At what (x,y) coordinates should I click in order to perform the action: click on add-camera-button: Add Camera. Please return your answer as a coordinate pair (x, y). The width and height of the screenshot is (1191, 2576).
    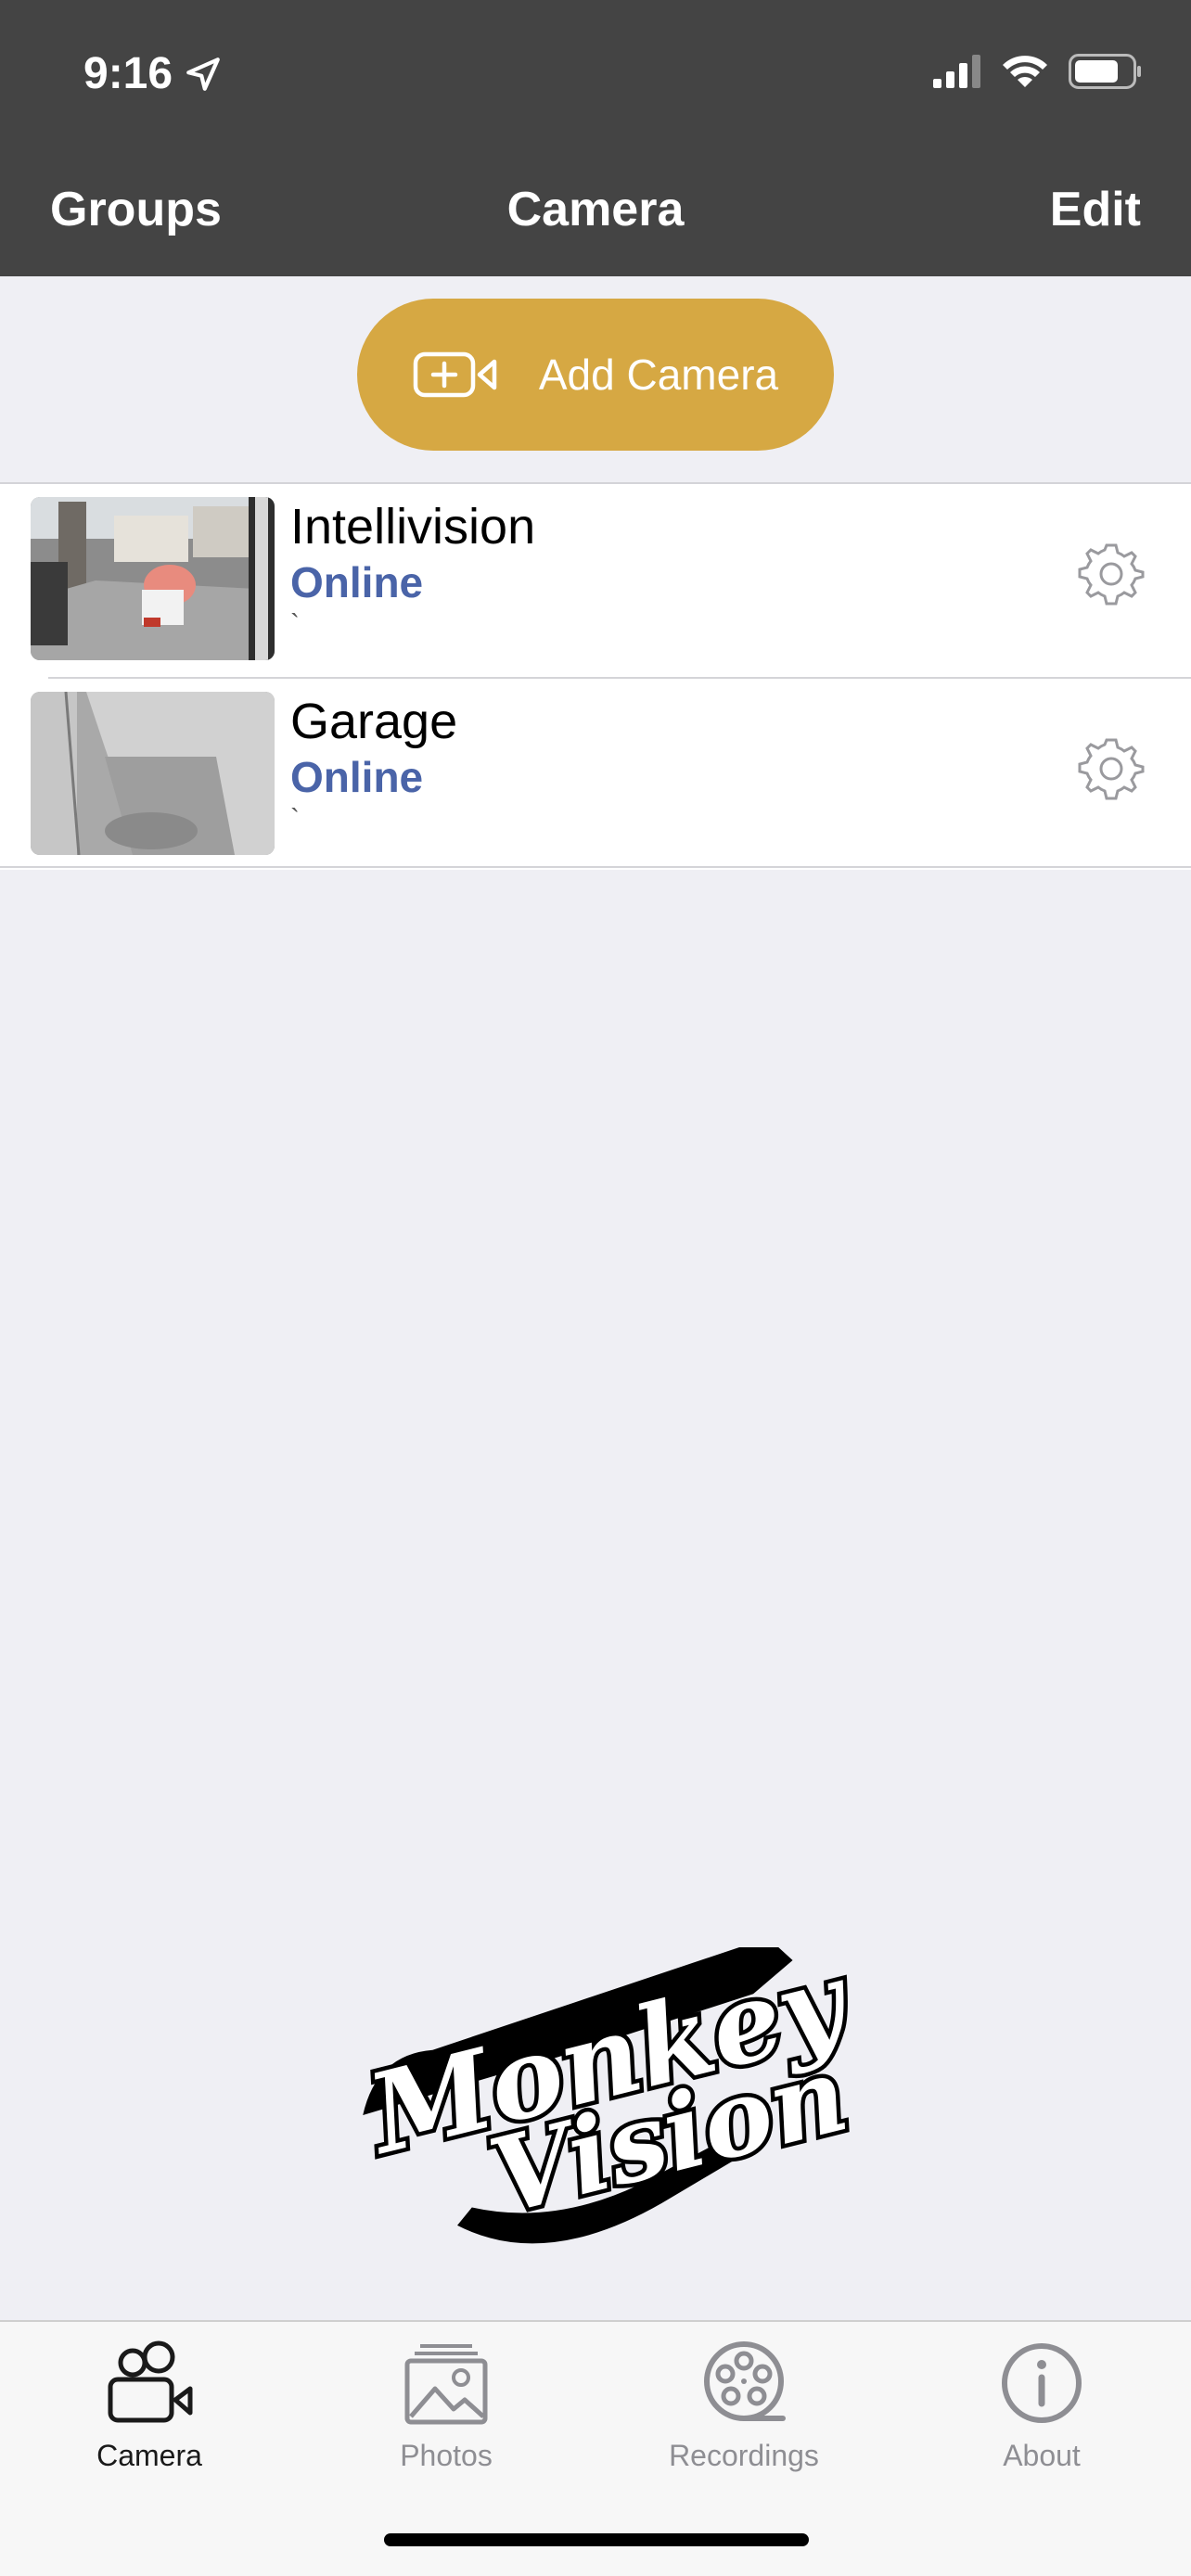
    Looking at the image, I should click on (595, 375).